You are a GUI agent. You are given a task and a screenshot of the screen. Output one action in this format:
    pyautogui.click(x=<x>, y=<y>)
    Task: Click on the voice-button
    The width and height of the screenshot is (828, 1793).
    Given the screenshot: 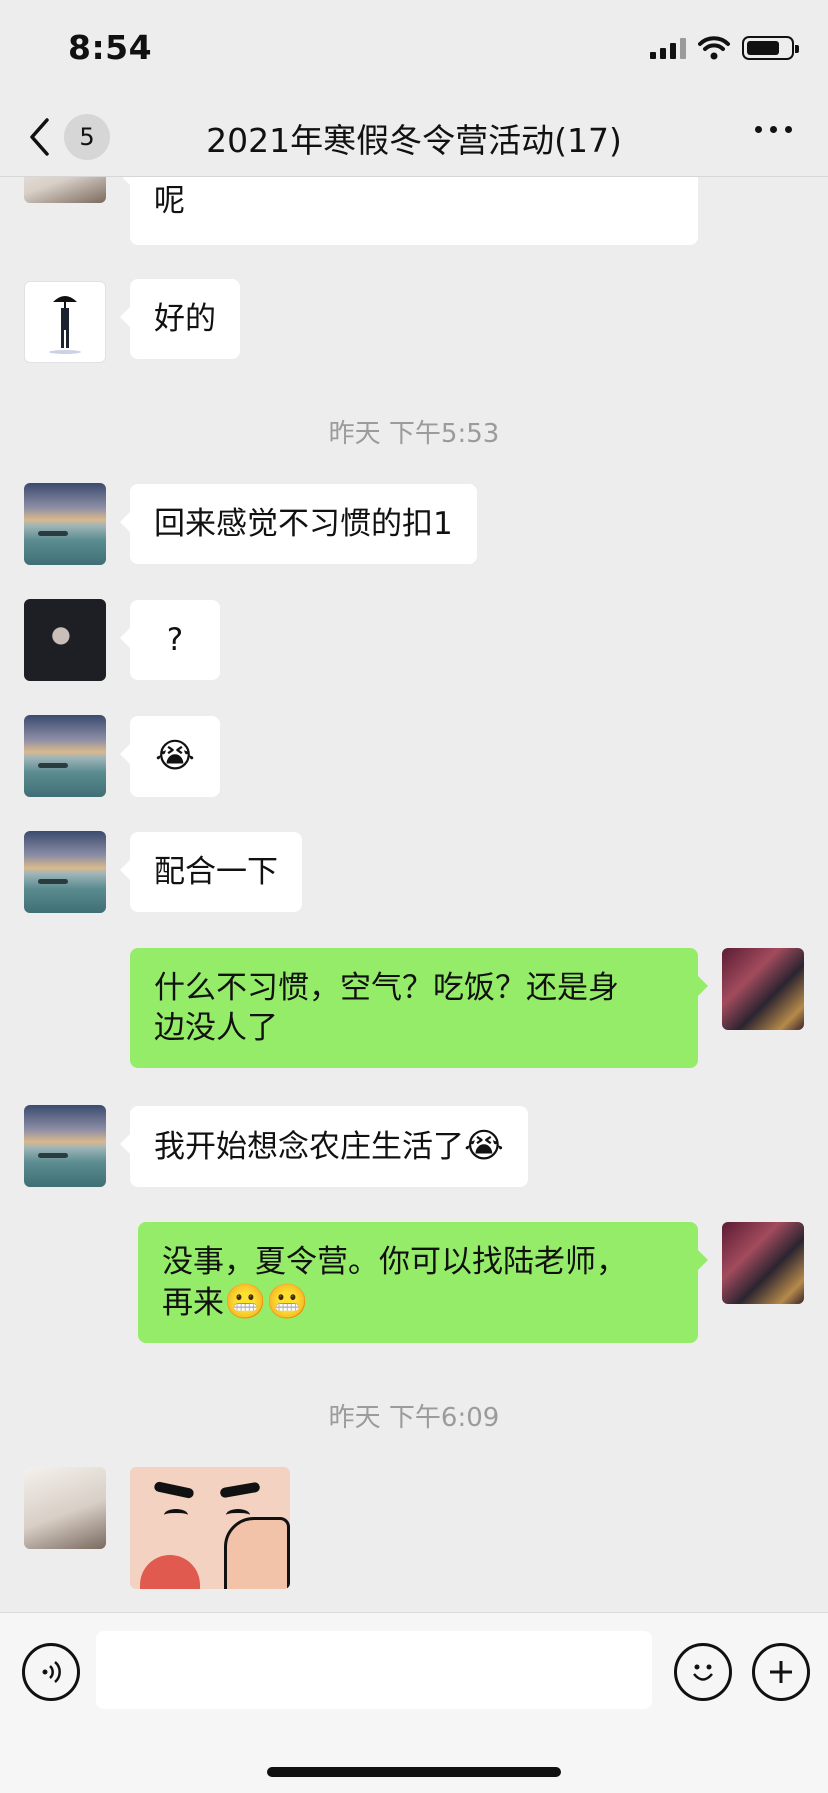 What is the action you would take?
    pyautogui.click(x=51, y=1672)
    